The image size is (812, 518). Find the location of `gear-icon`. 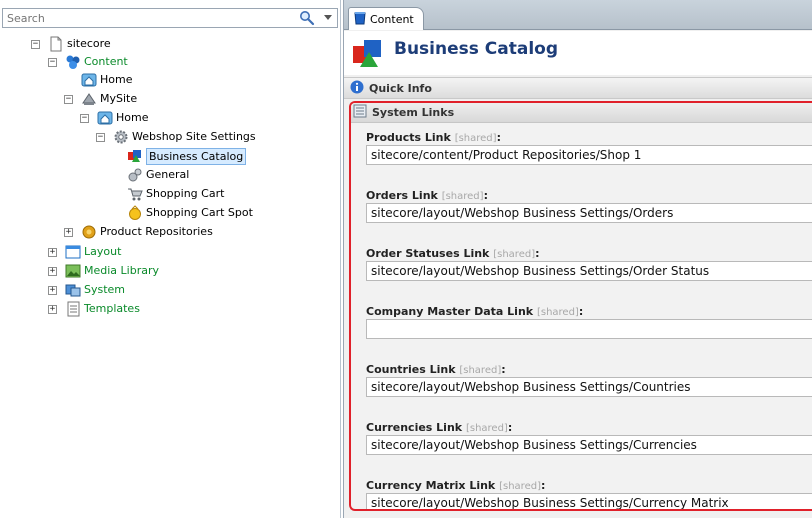

gear-icon is located at coordinates (121, 137).